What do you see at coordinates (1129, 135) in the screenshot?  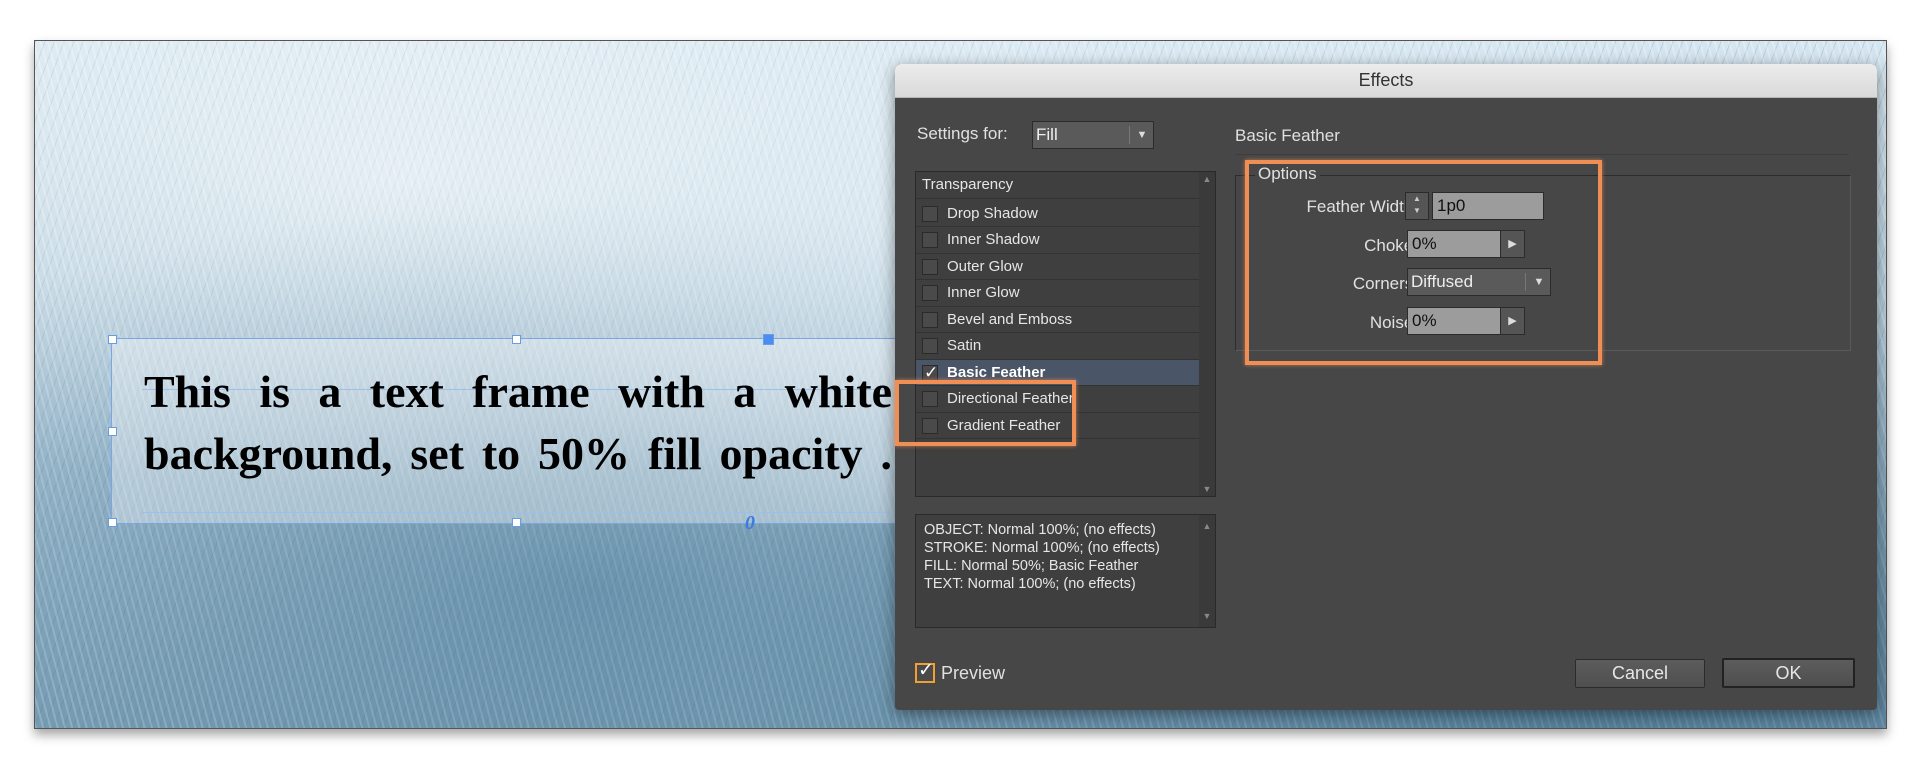 I see `select-separator` at bounding box center [1129, 135].